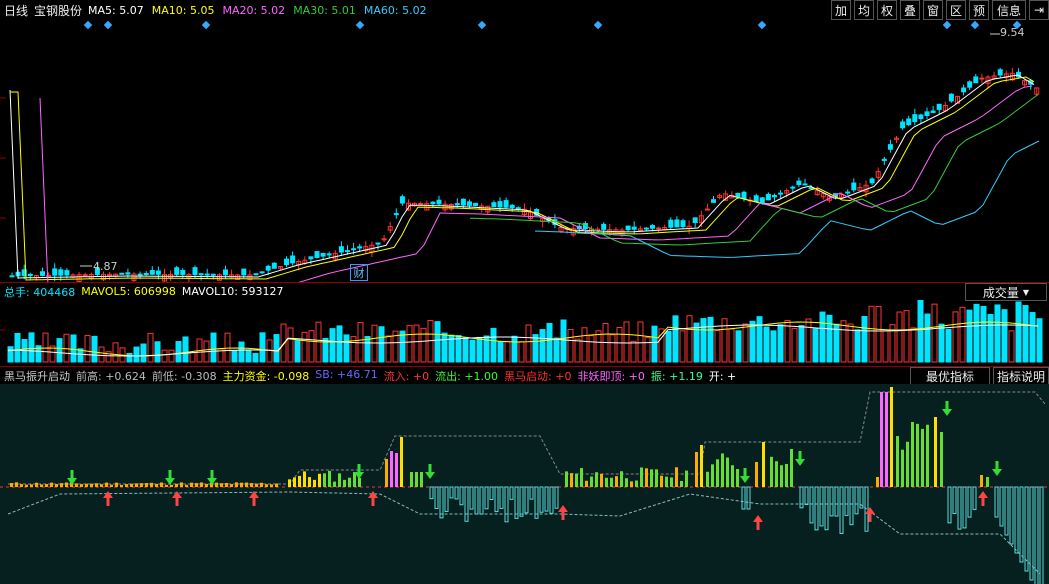 The width and height of the screenshot is (1049, 584). I want to click on toolbar-button: 权, so click(887, 10).